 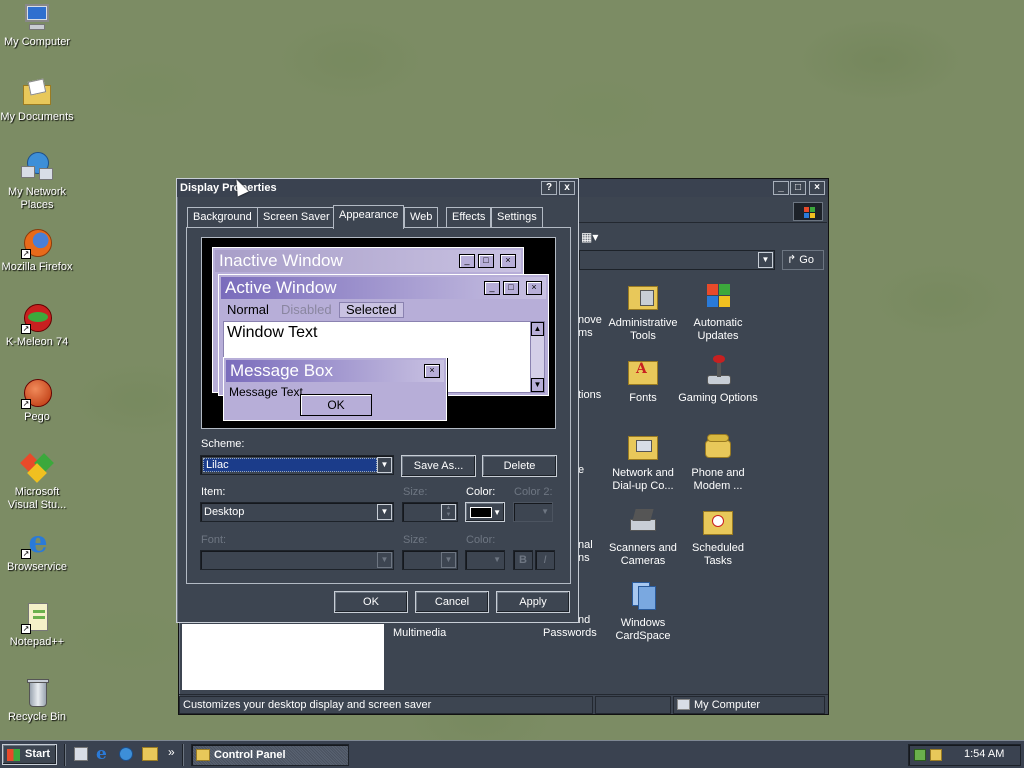 I want to click on item-label: Item:, so click(x=213, y=492).